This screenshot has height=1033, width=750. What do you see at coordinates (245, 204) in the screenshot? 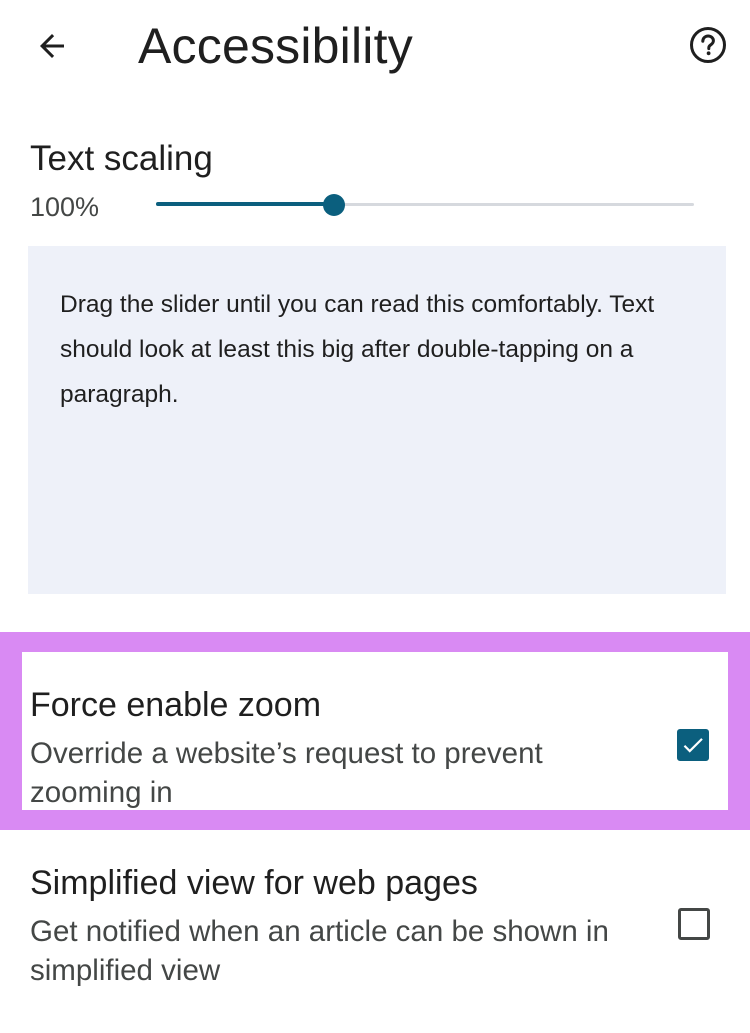
I see `slider-fill` at bounding box center [245, 204].